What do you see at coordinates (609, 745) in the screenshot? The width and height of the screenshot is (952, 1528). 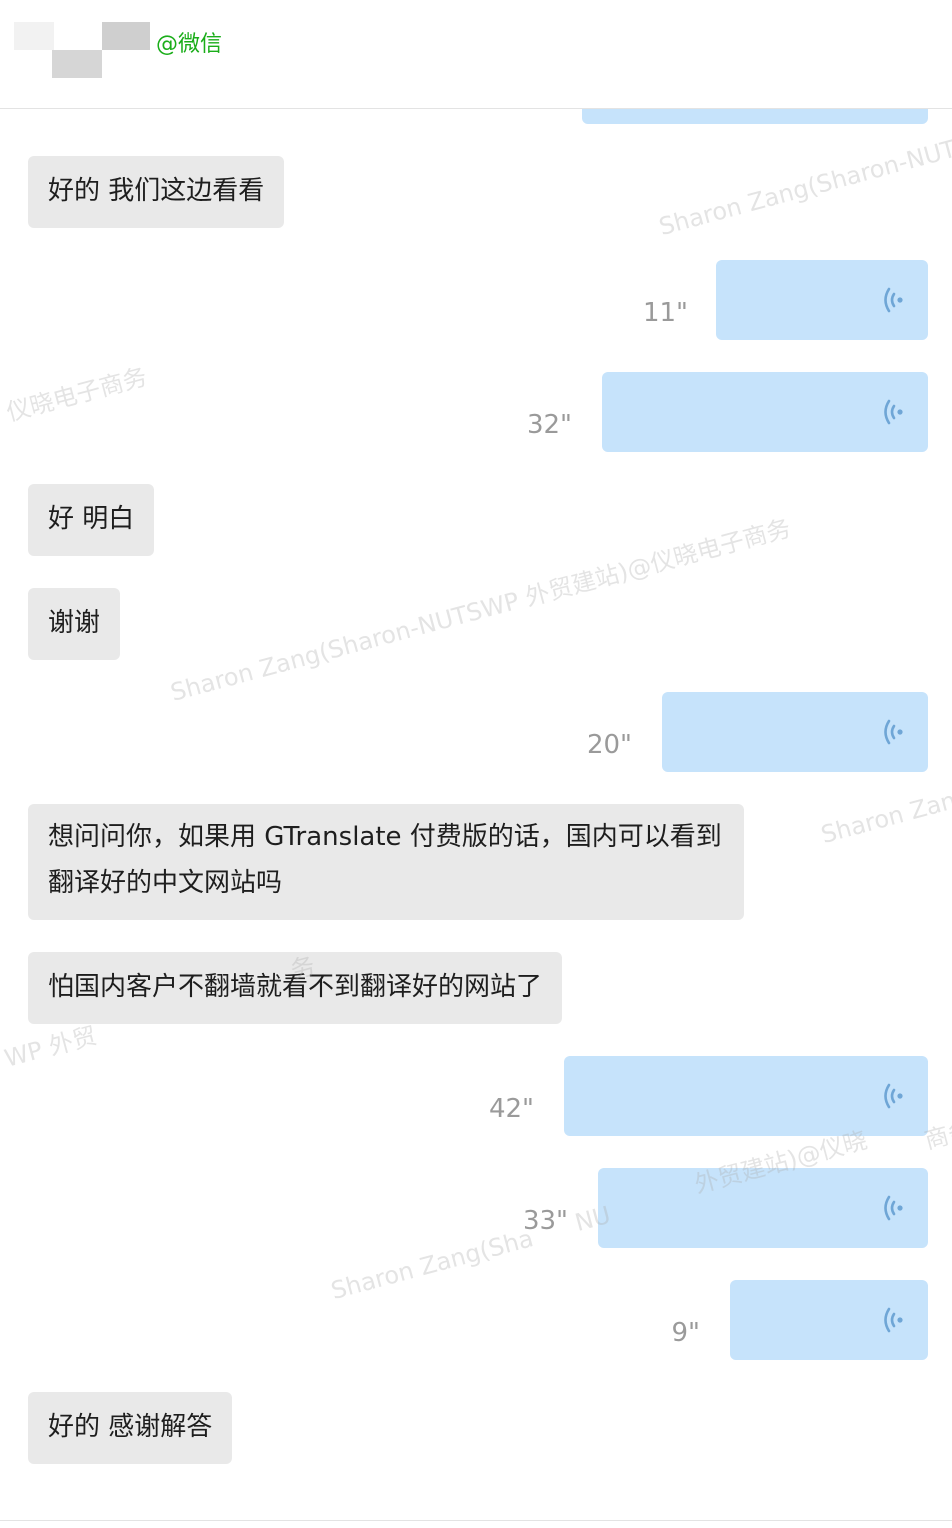 I see `voice-duration: 20"` at bounding box center [609, 745].